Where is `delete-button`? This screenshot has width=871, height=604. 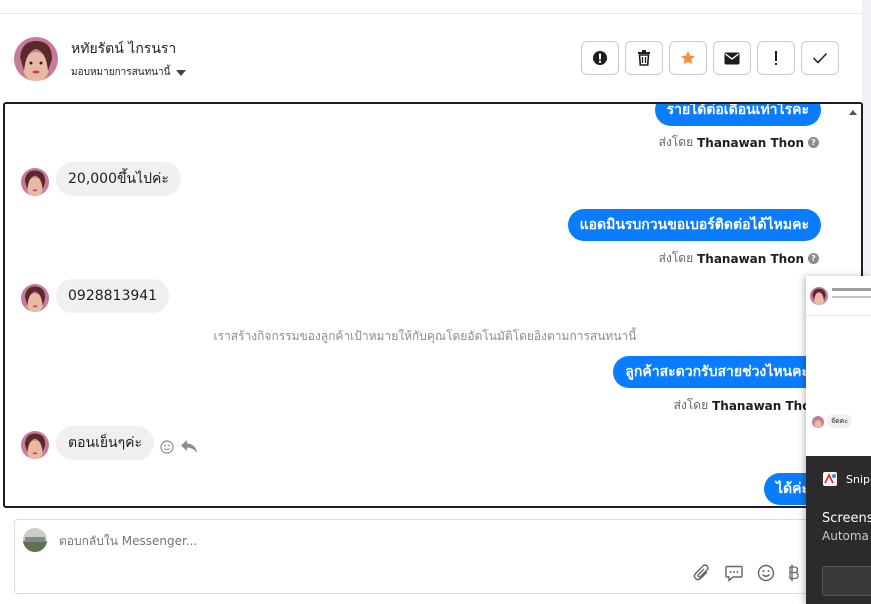 delete-button is located at coordinates (644, 58).